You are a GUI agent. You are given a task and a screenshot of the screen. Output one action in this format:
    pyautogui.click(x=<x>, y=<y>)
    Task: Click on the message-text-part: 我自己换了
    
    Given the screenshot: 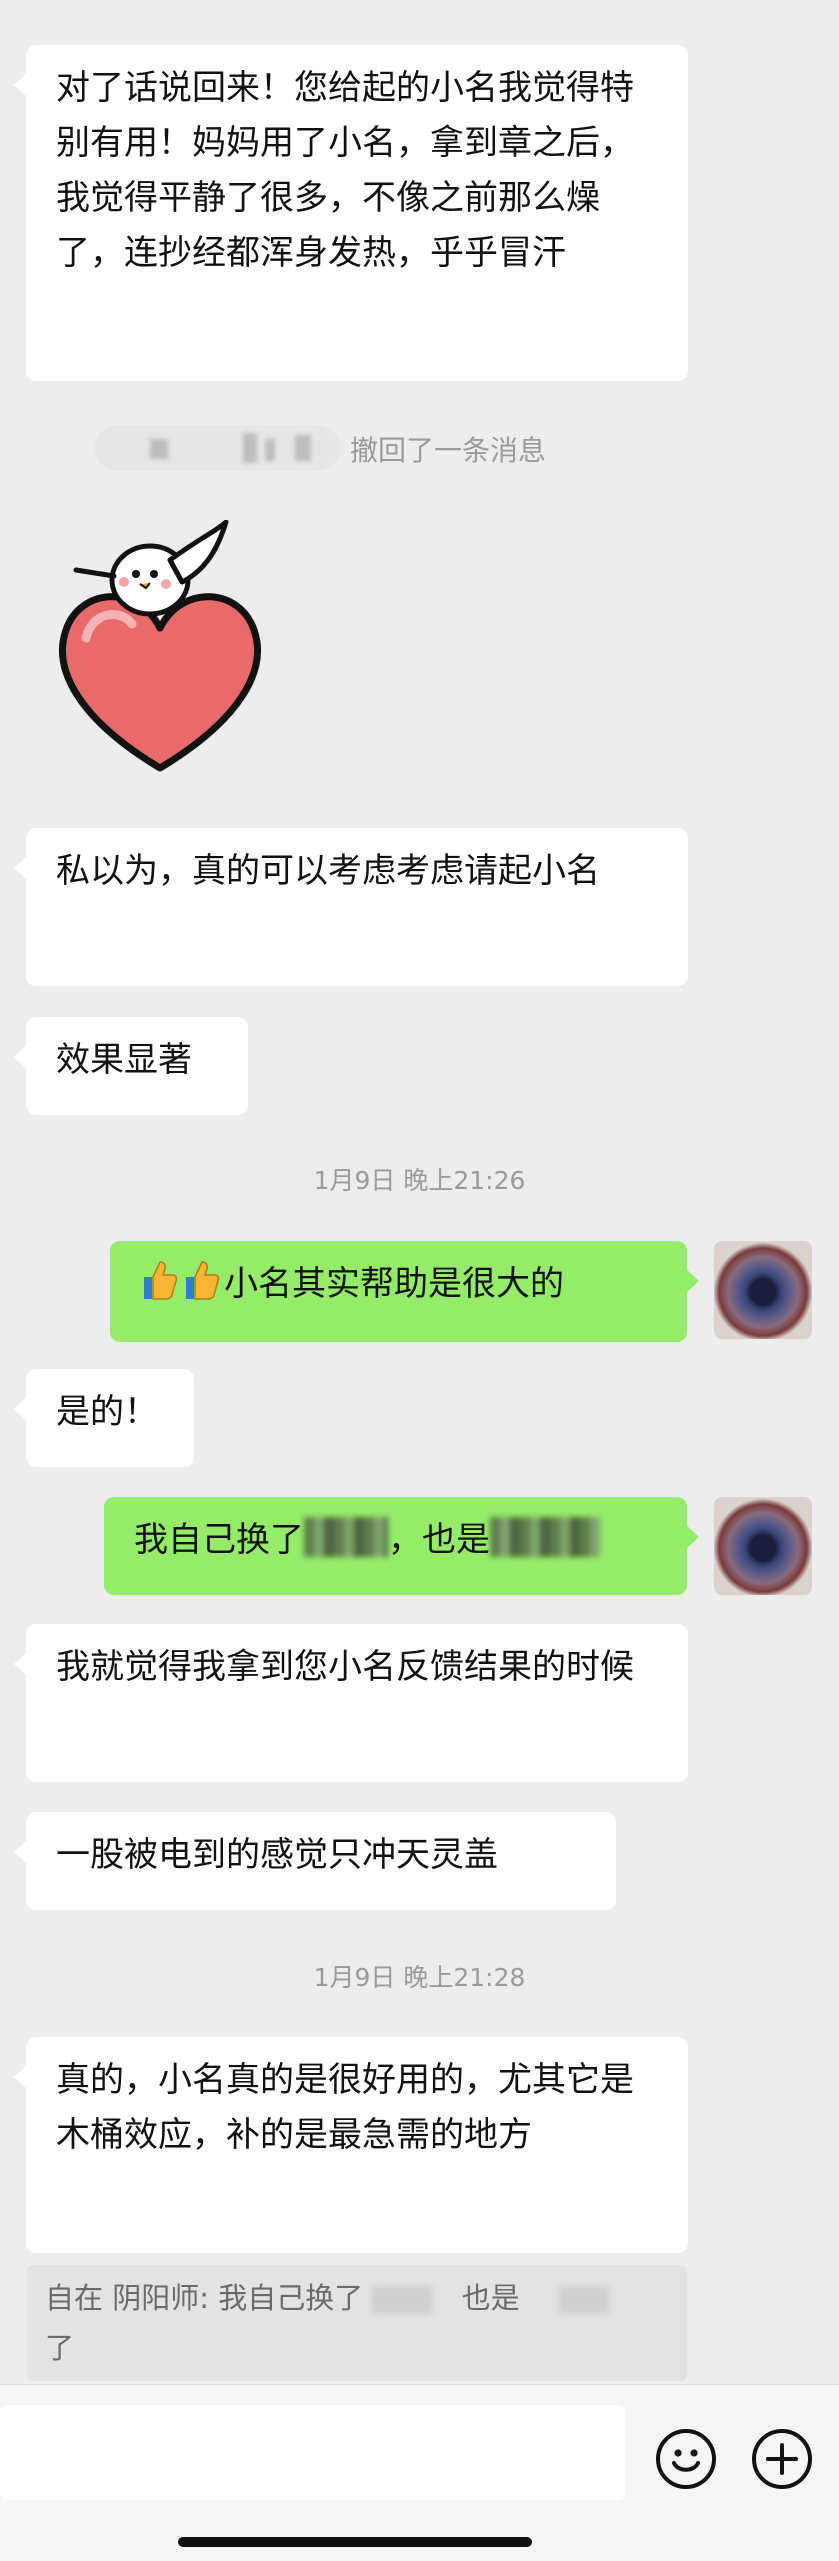 What is the action you would take?
    pyautogui.click(x=219, y=1540)
    